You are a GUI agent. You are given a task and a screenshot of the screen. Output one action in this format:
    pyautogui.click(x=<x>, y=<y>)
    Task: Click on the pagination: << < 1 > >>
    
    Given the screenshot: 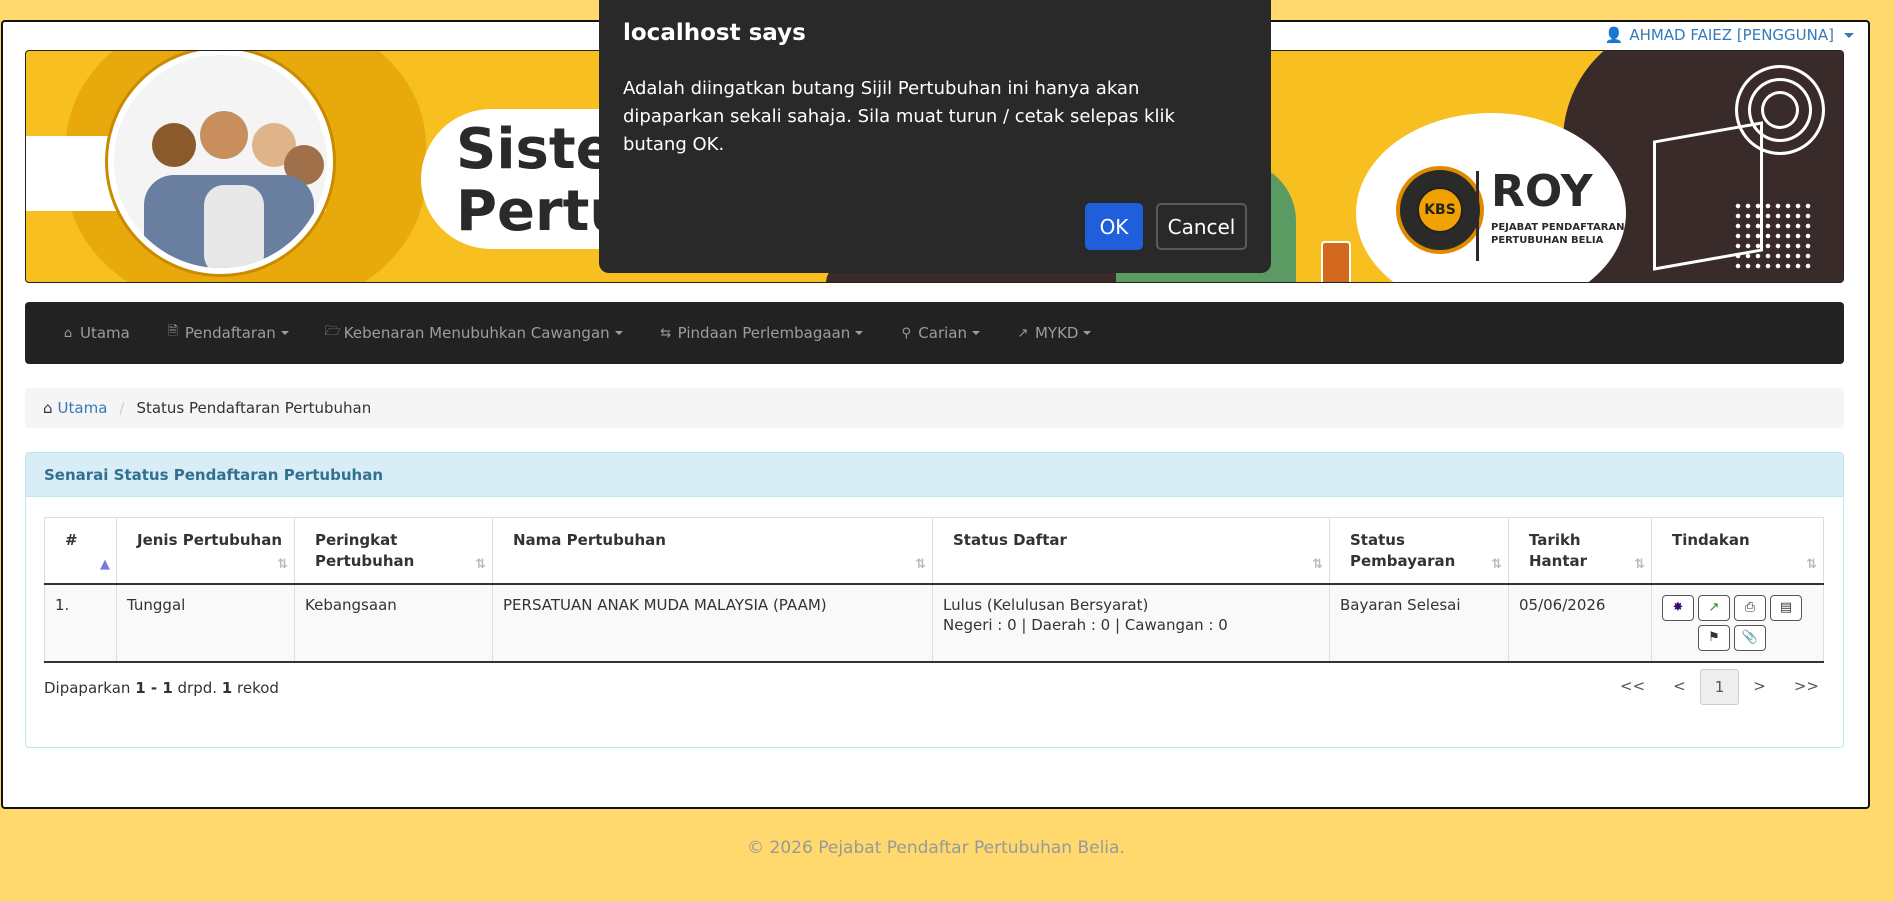 What is the action you would take?
    pyautogui.click(x=1719, y=687)
    